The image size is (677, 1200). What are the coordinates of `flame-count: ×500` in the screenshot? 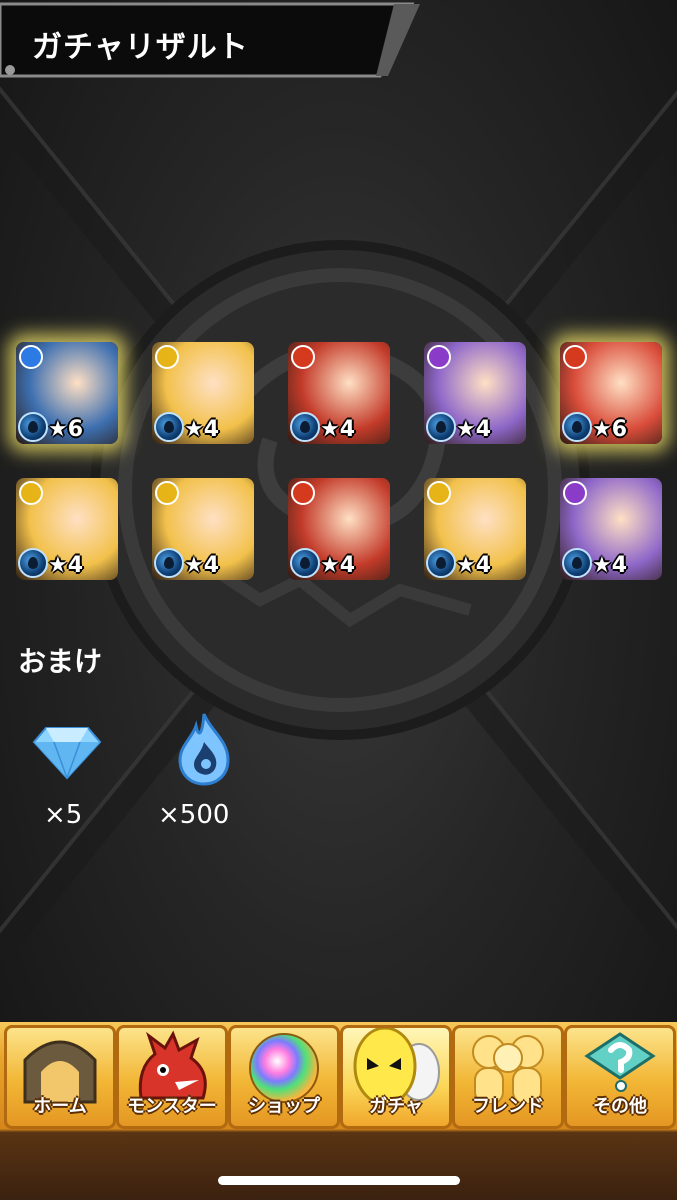 It's located at (194, 815).